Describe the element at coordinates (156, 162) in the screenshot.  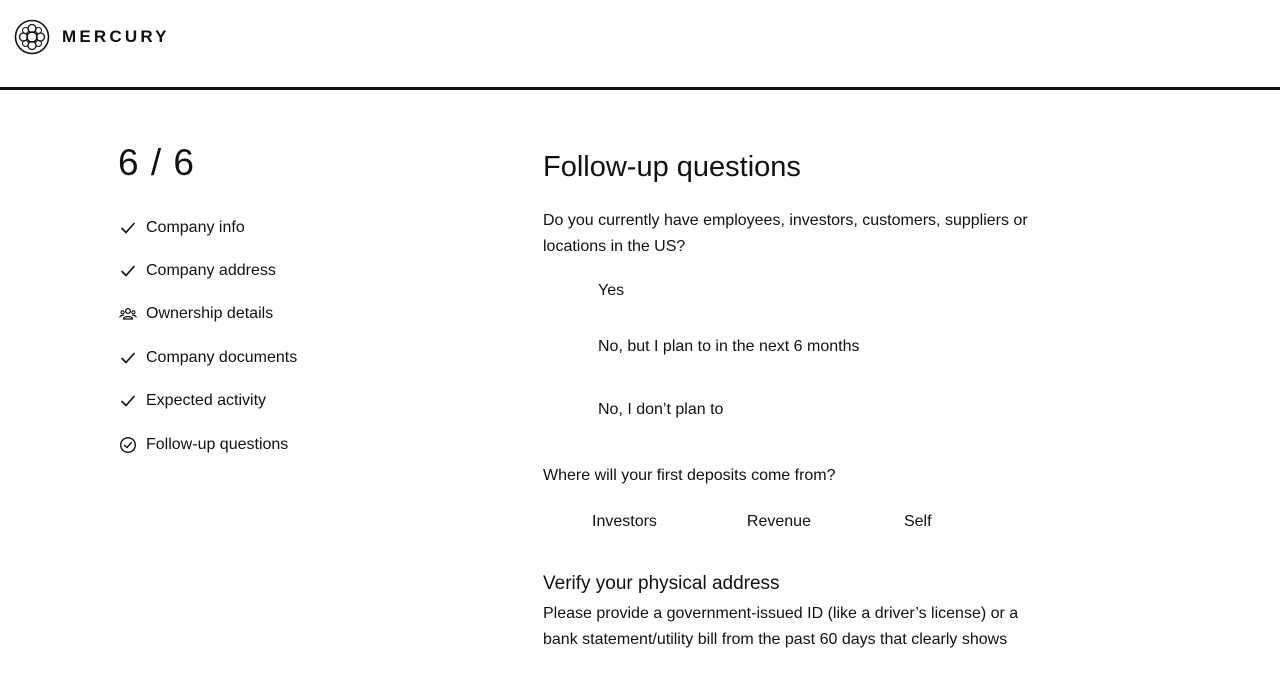
I see `step-counter: 6 / 6` at that location.